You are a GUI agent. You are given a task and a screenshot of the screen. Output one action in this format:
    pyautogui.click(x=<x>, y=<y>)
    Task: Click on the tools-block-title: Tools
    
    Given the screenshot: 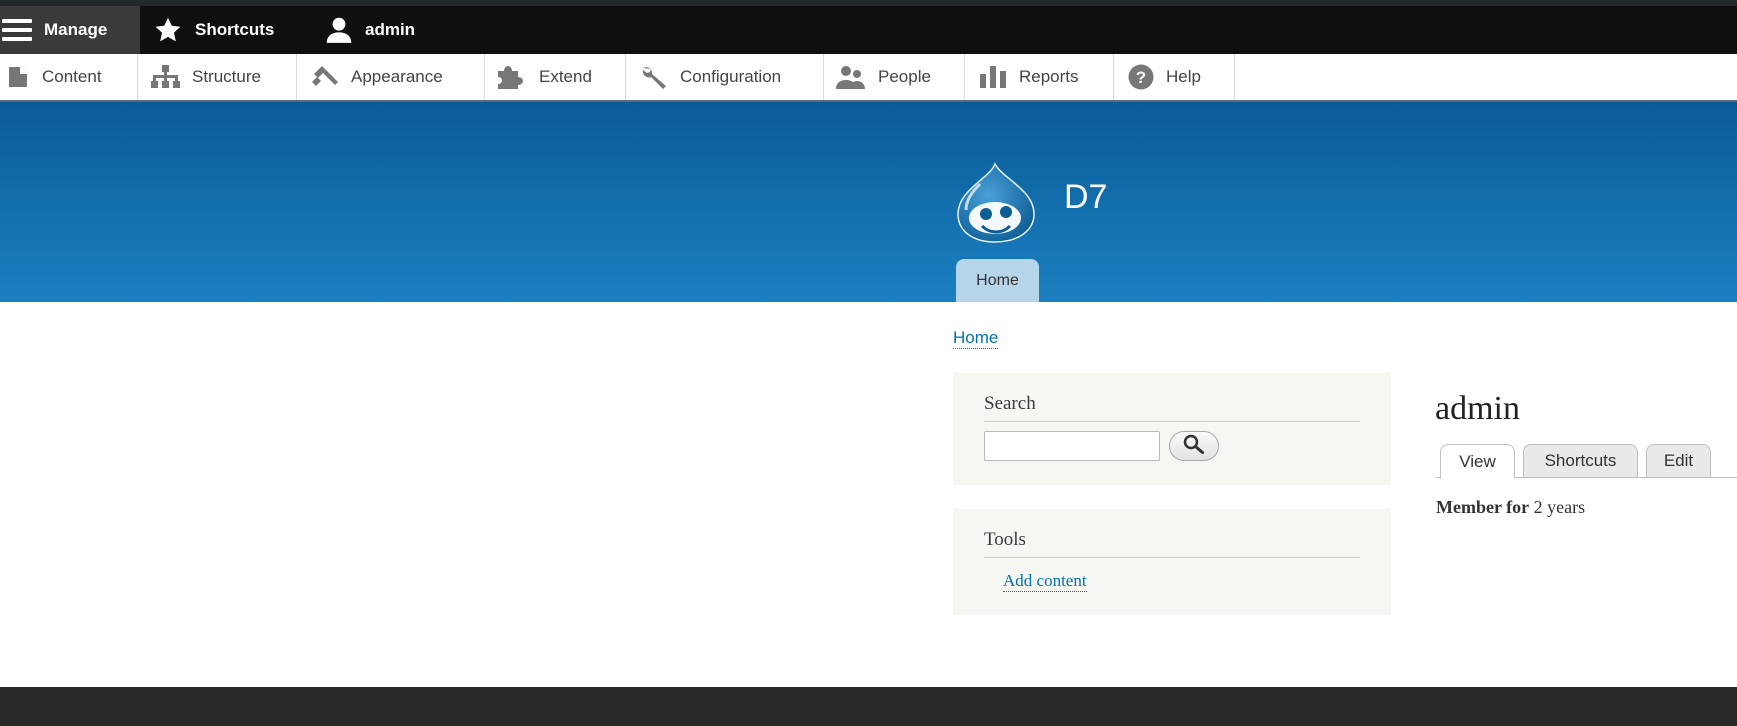 What is the action you would take?
    pyautogui.click(x=1172, y=543)
    